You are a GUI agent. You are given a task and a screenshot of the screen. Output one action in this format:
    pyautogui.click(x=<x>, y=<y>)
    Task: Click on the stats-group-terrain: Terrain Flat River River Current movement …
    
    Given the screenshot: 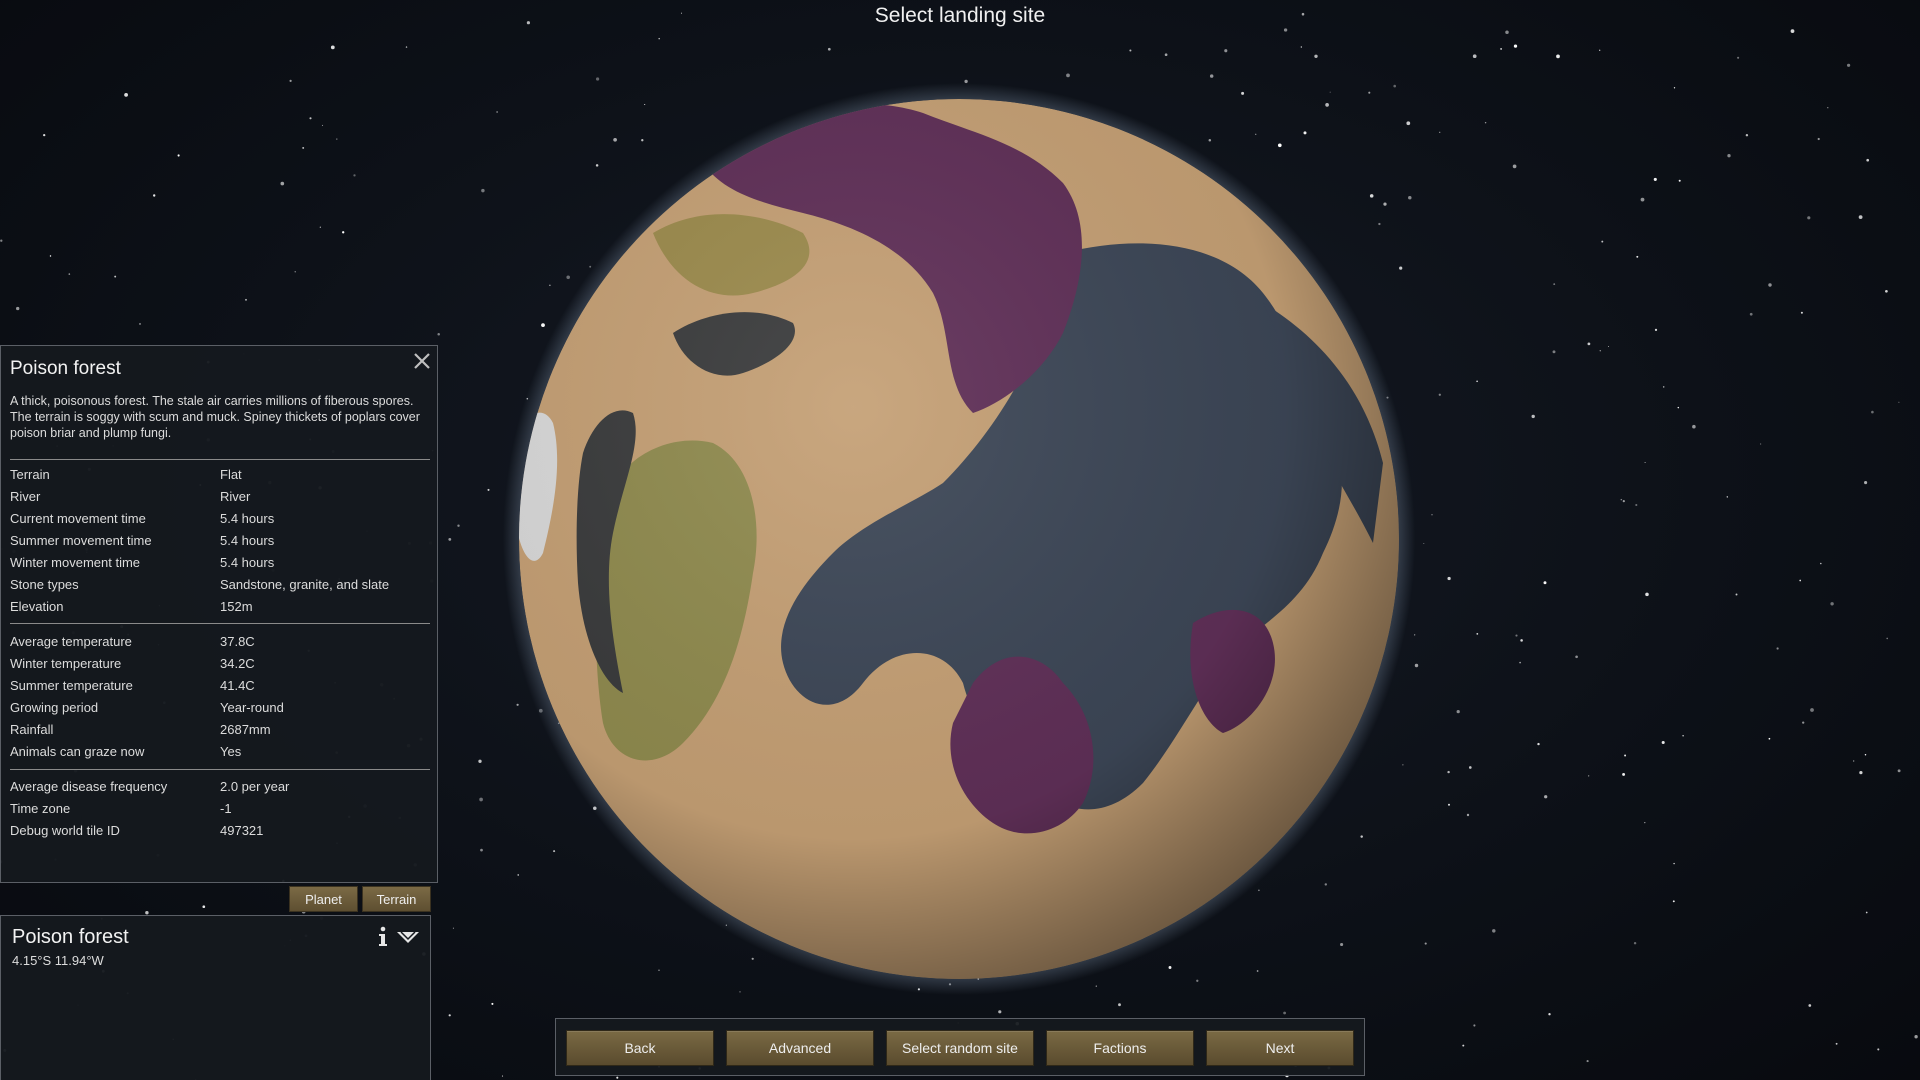 What is the action you would take?
    pyautogui.click(x=220, y=540)
    